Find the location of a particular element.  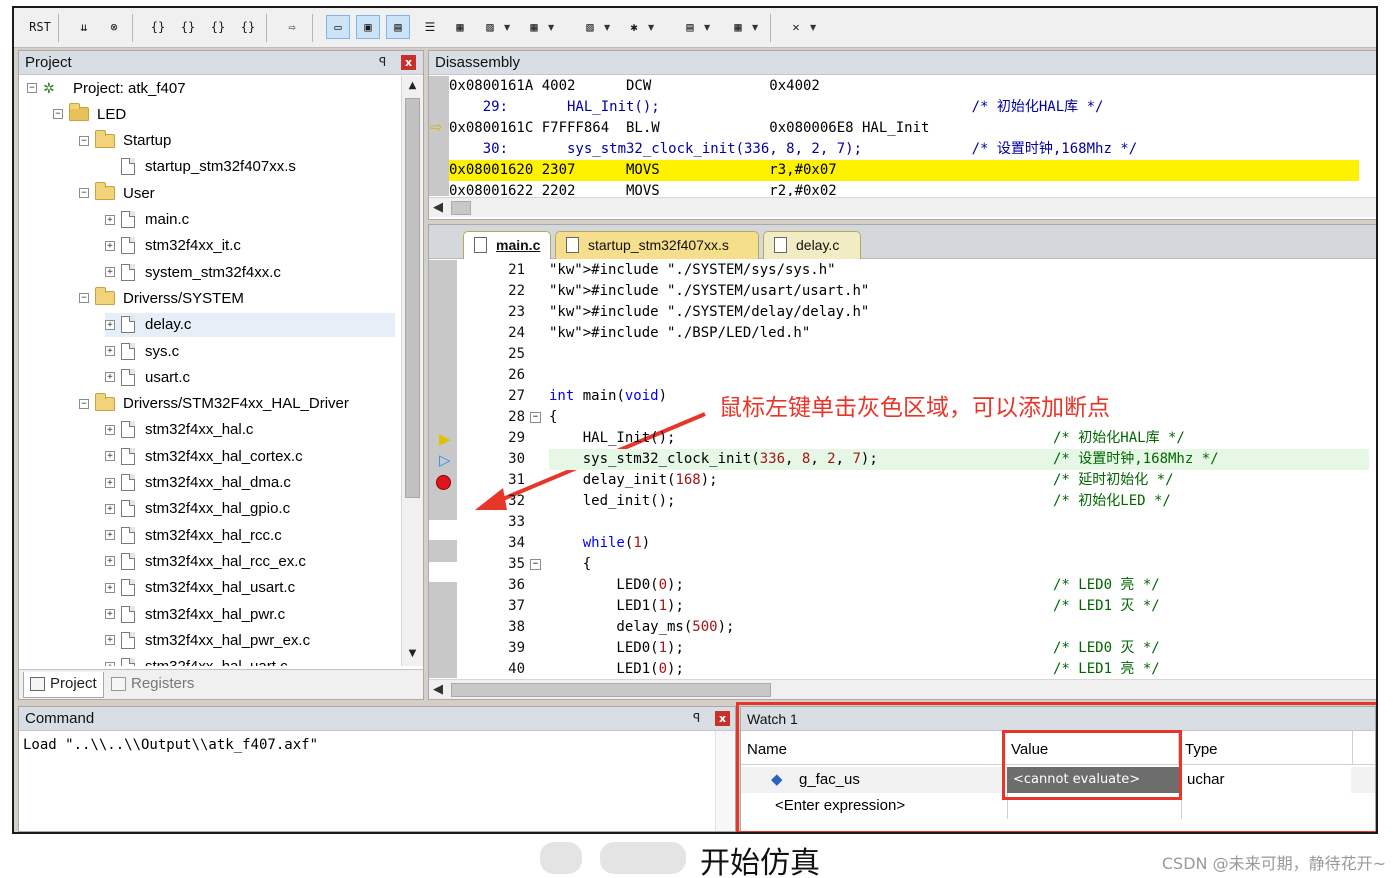

serial-window-button: ▧ is located at coordinates (590, 27).